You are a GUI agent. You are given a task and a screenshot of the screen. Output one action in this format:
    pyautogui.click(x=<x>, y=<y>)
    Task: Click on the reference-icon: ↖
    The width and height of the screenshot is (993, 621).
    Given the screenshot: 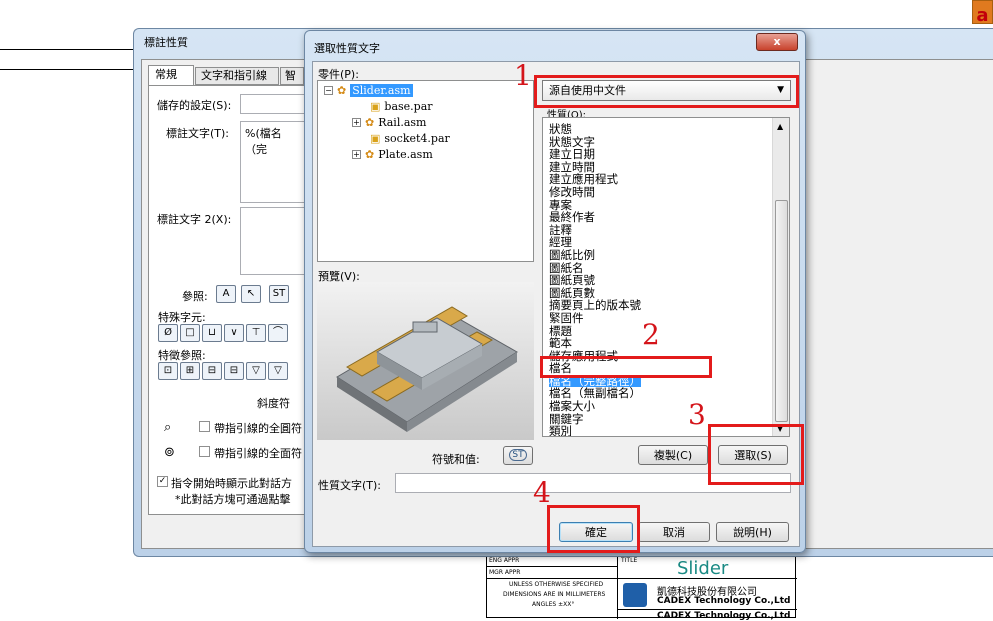 What is the action you would take?
    pyautogui.click(x=251, y=294)
    